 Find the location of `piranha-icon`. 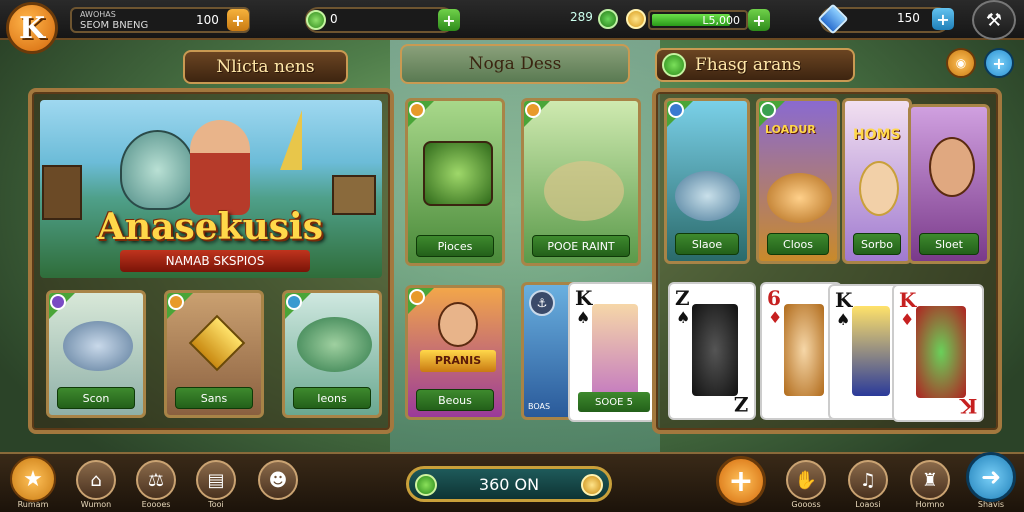

piranha-icon is located at coordinates (334, 344).